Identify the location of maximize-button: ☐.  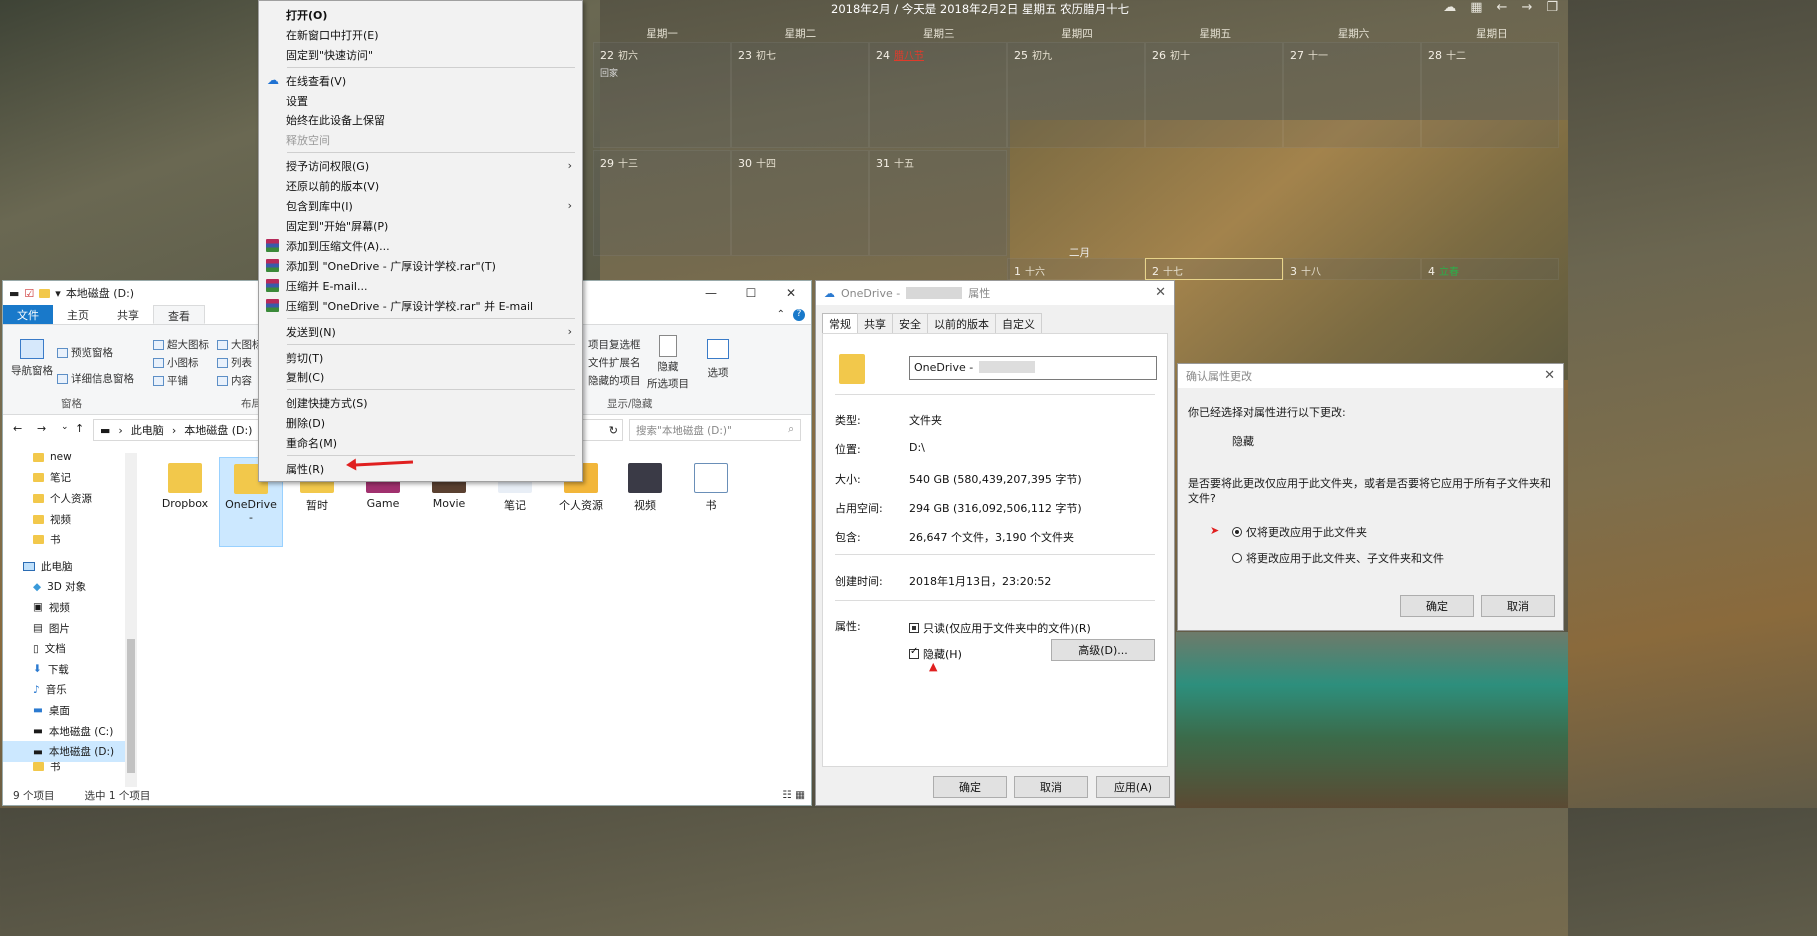
(751, 293).